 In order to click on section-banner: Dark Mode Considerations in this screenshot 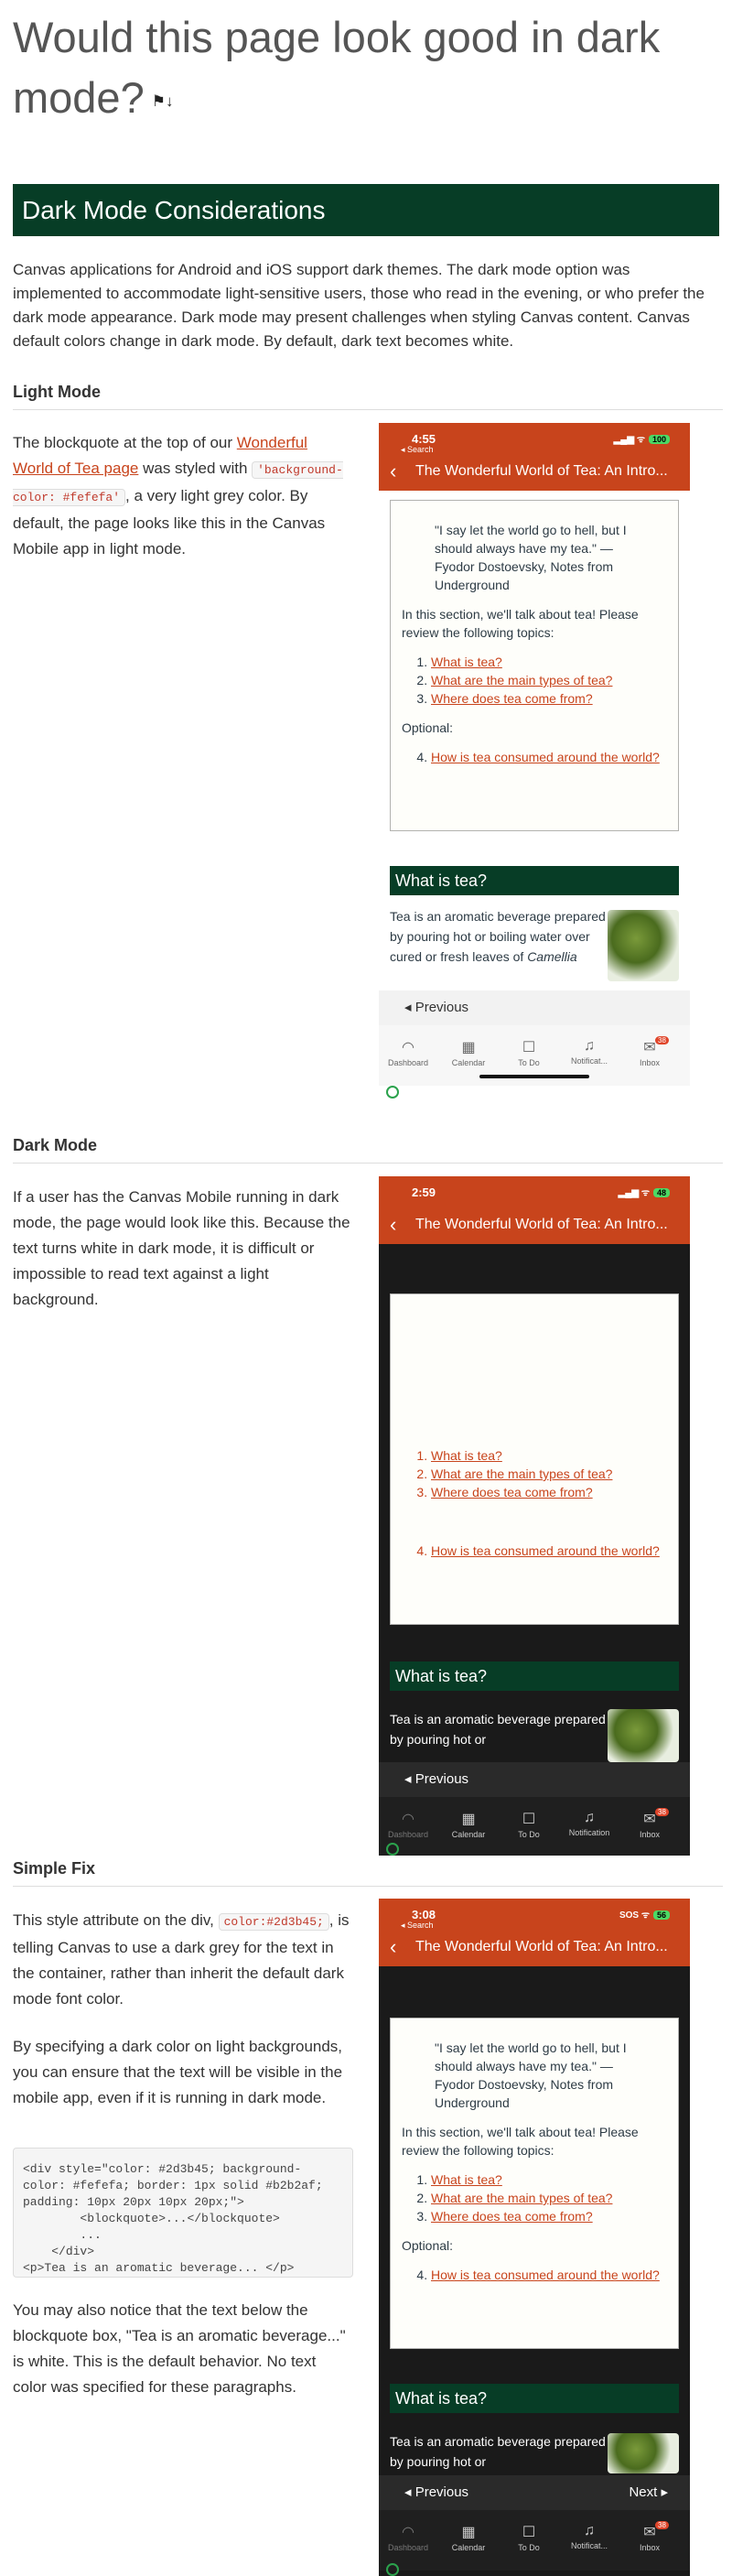, I will do `click(366, 210)`.